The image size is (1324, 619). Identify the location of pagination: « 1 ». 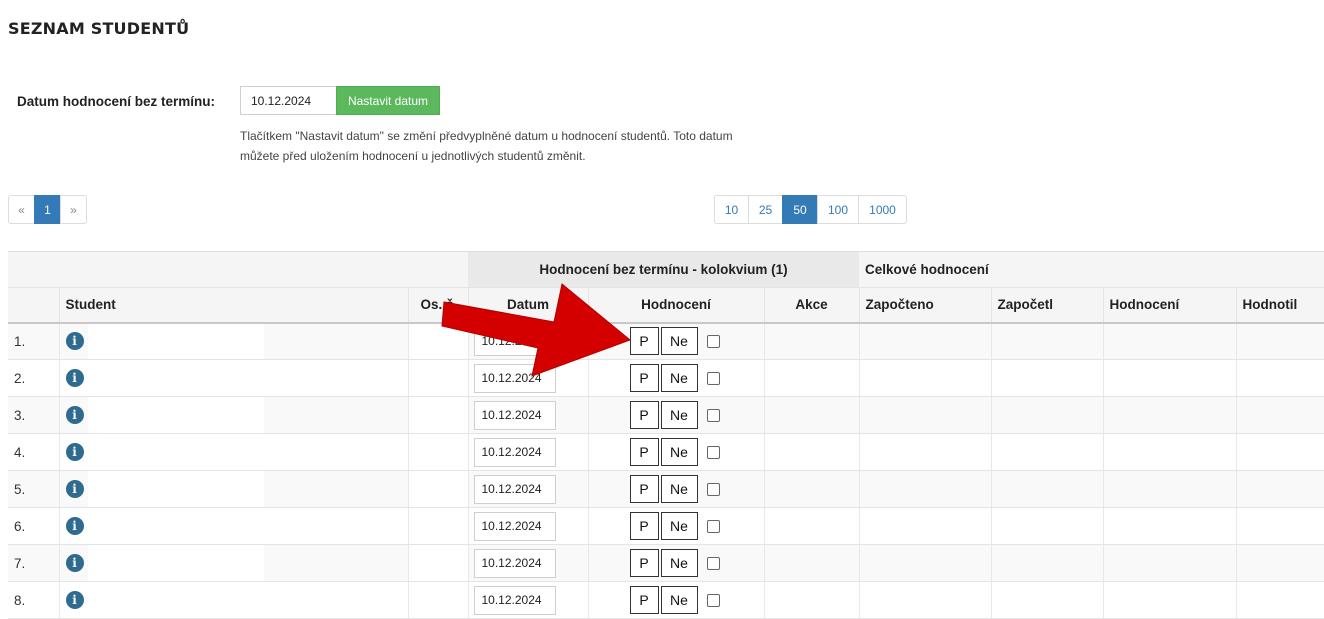
(47, 209).